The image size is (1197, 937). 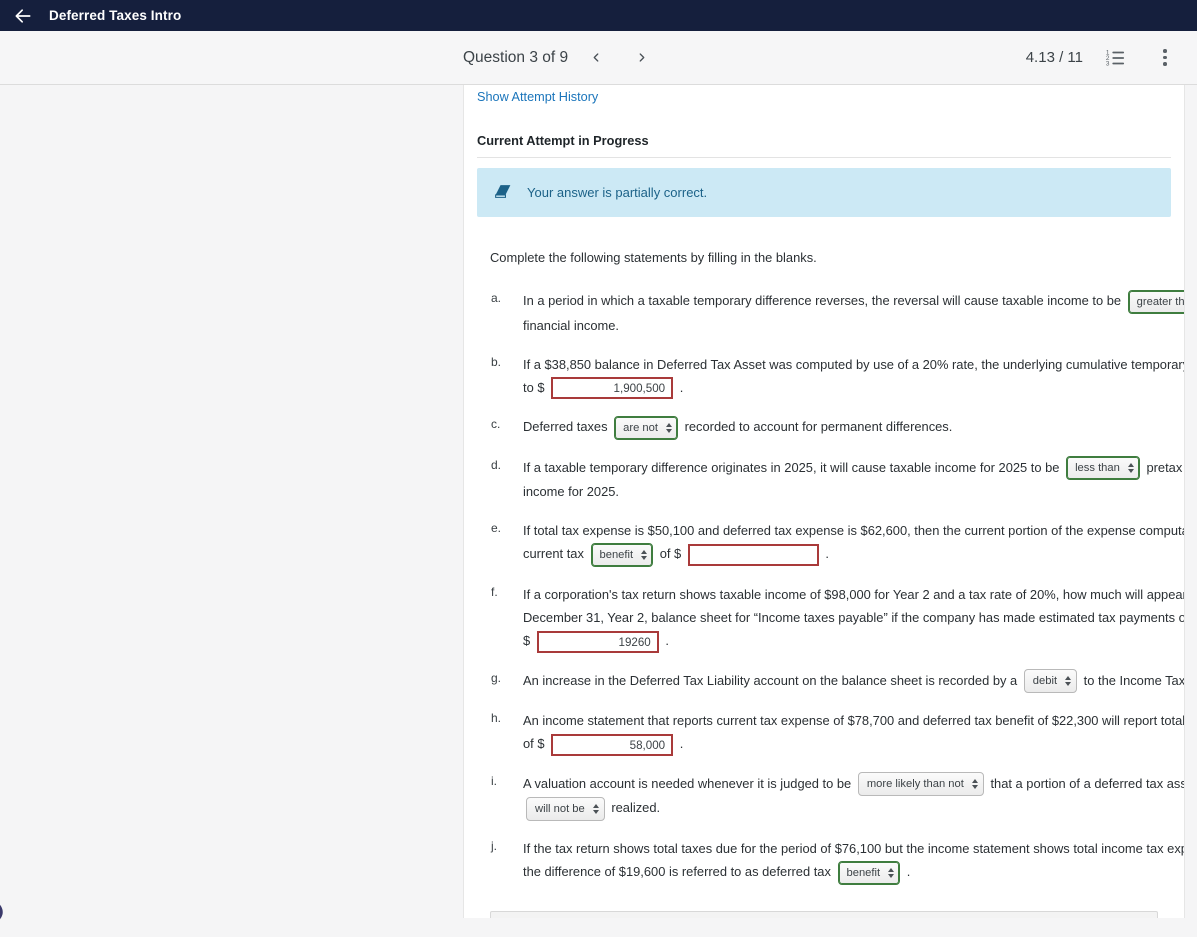 I want to click on item-letter: h., so click(x=496, y=718).